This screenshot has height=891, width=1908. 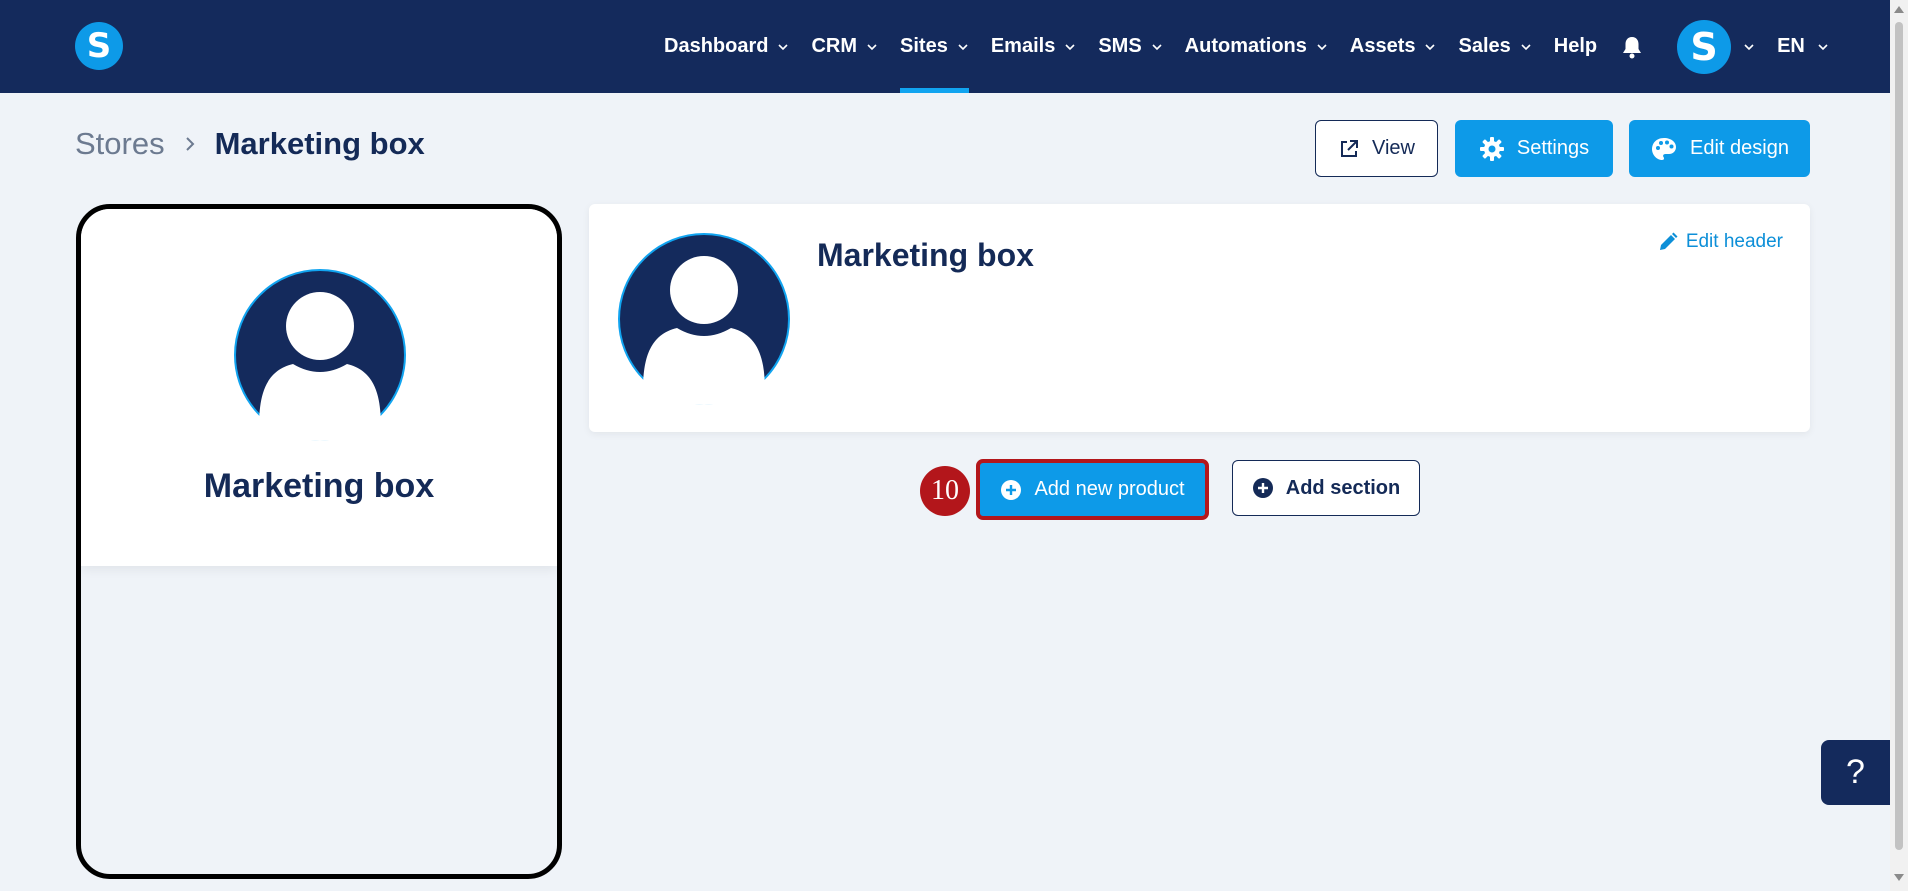 I want to click on language-selector: EN, so click(x=1803, y=46).